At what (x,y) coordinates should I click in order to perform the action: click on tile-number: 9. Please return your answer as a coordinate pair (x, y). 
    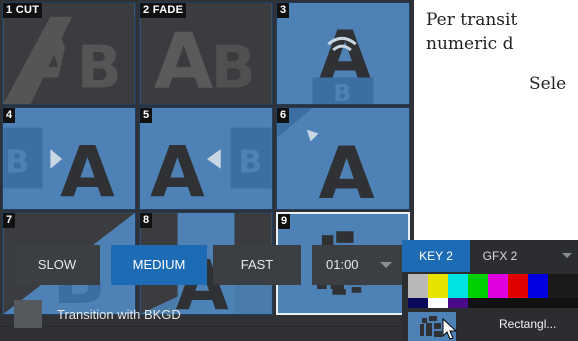
    Looking at the image, I should click on (284, 221).